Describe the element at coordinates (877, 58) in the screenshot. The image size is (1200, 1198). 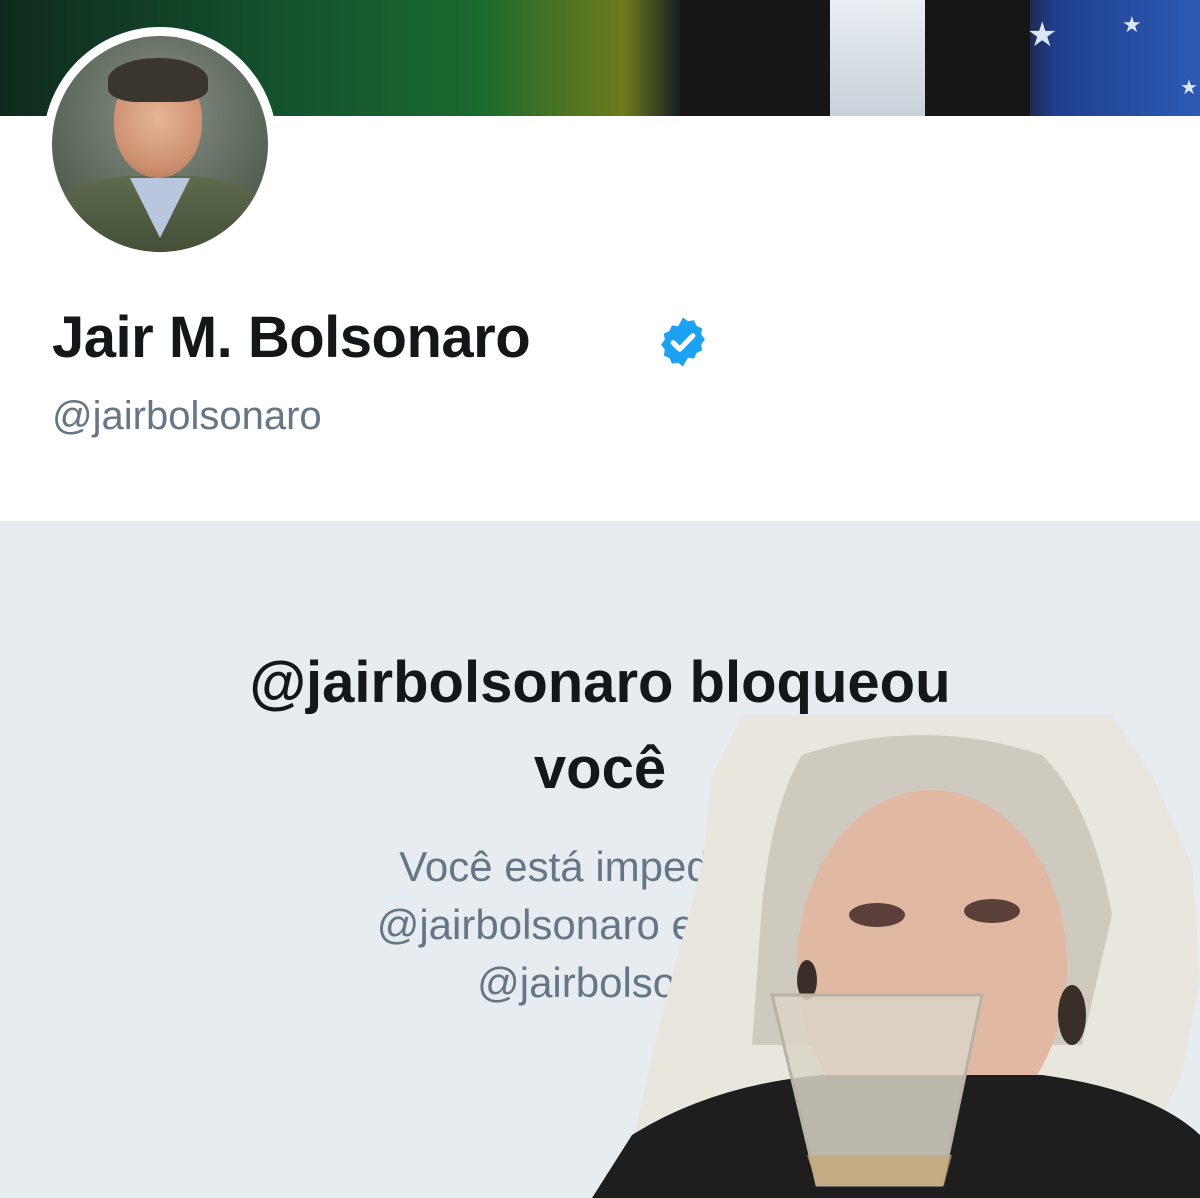
I see `banner-shirt` at that location.